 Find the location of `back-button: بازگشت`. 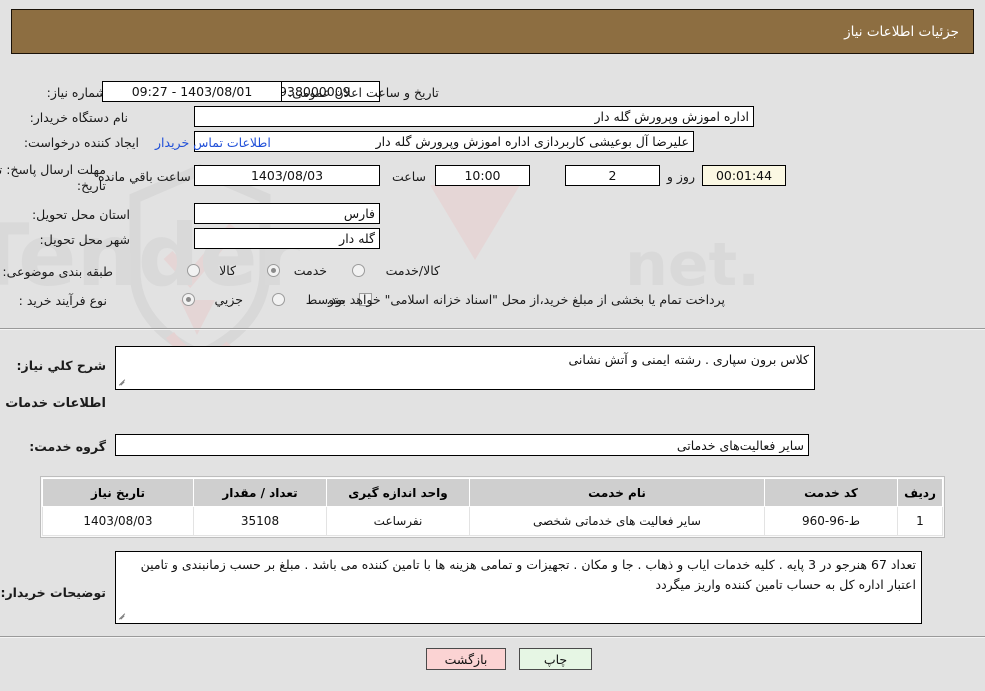

back-button: بازگشت is located at coordinates (466, 659).